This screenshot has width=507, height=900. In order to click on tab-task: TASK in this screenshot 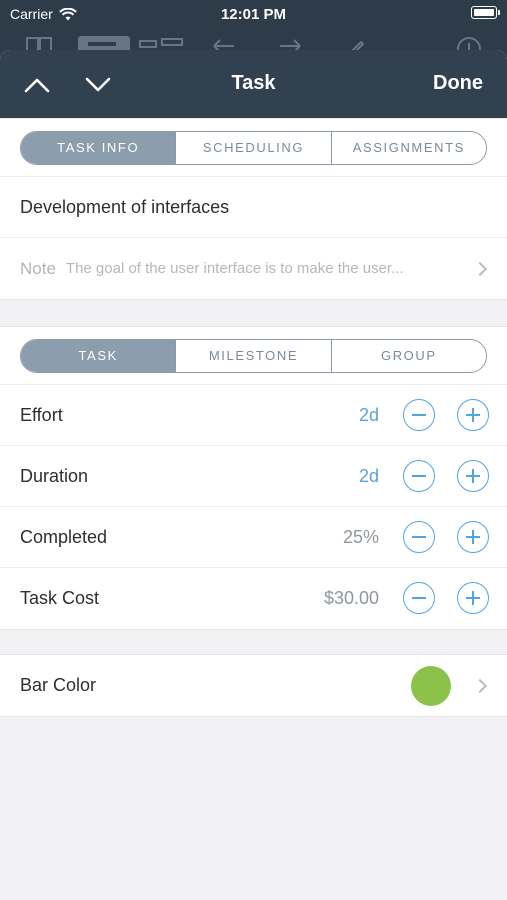, I will do `click(98, 355)`.